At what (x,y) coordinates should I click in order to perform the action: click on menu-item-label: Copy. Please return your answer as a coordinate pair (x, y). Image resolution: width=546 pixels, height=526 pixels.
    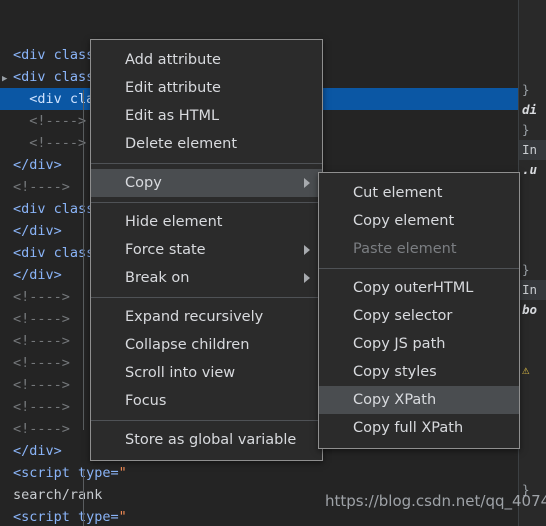
    Looking at the image, I should click on (143, 183).